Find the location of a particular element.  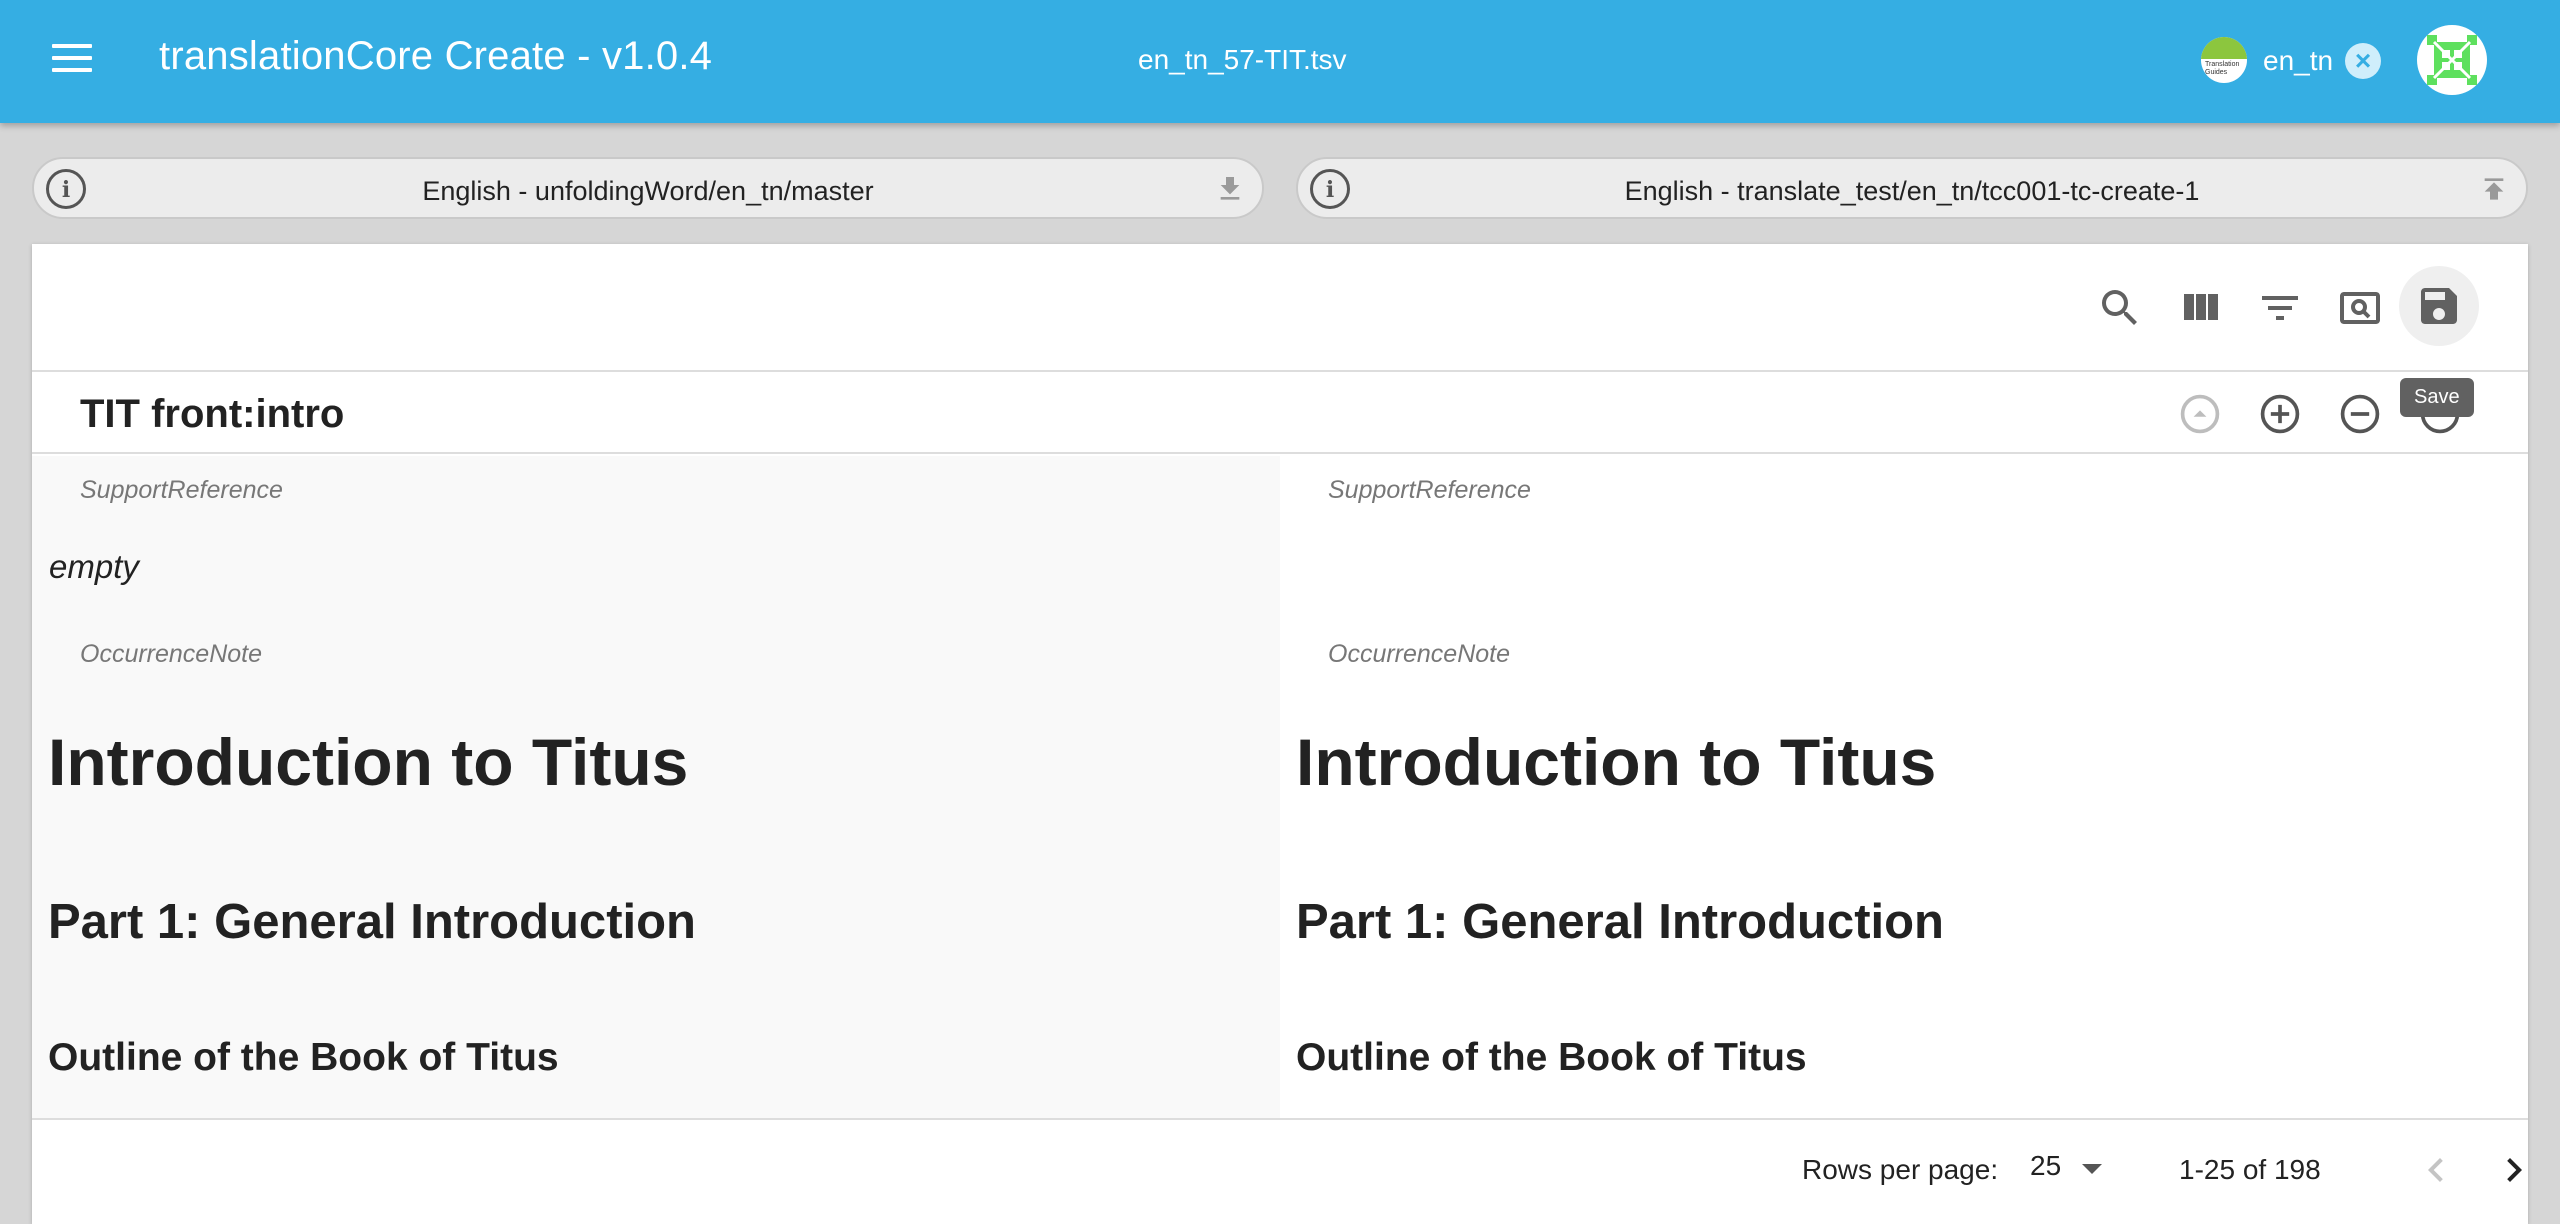

table-toolbar is located at coordinates (1280, 308).